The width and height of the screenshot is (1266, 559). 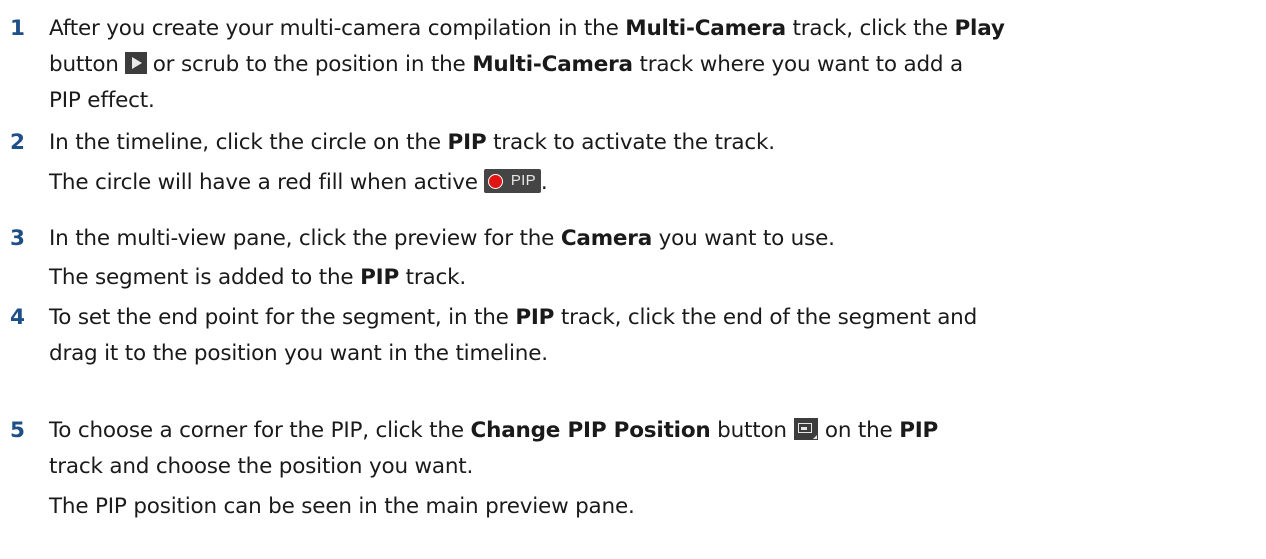 What do you see at coordinates (17, 238) in the screenshot?
I see `step-number: 3` at bounding box center [17, 238].